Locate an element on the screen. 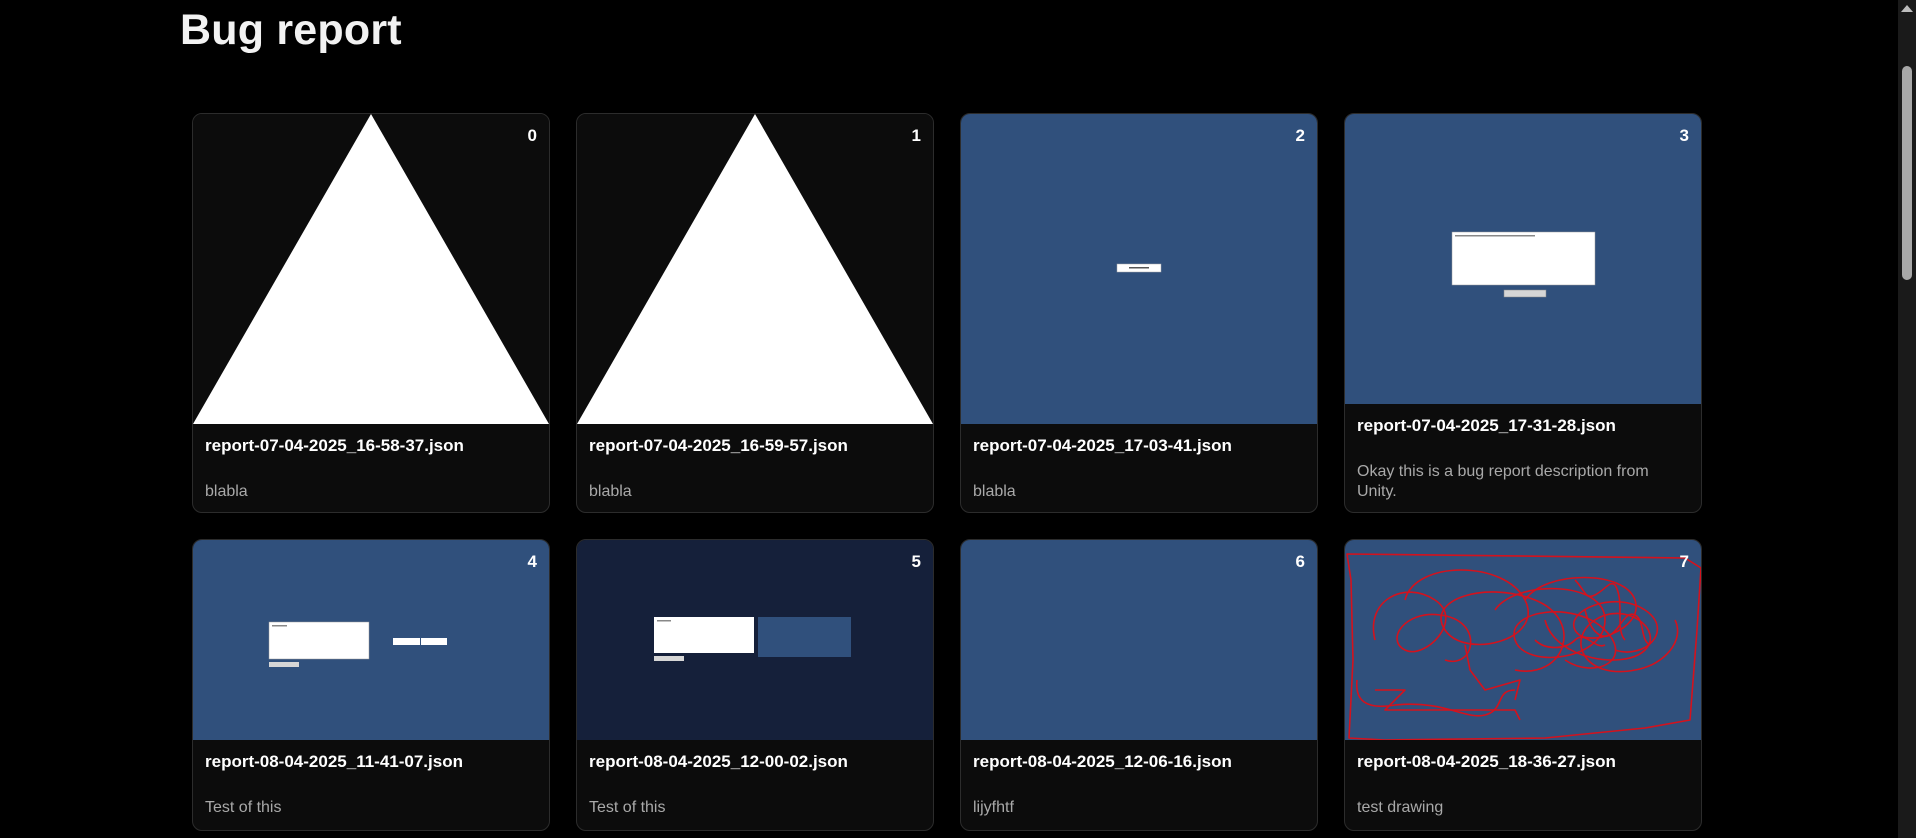 This screenshot has height=838, width=1916. report-index-badge: 5 is located at coordinates (916, 561).